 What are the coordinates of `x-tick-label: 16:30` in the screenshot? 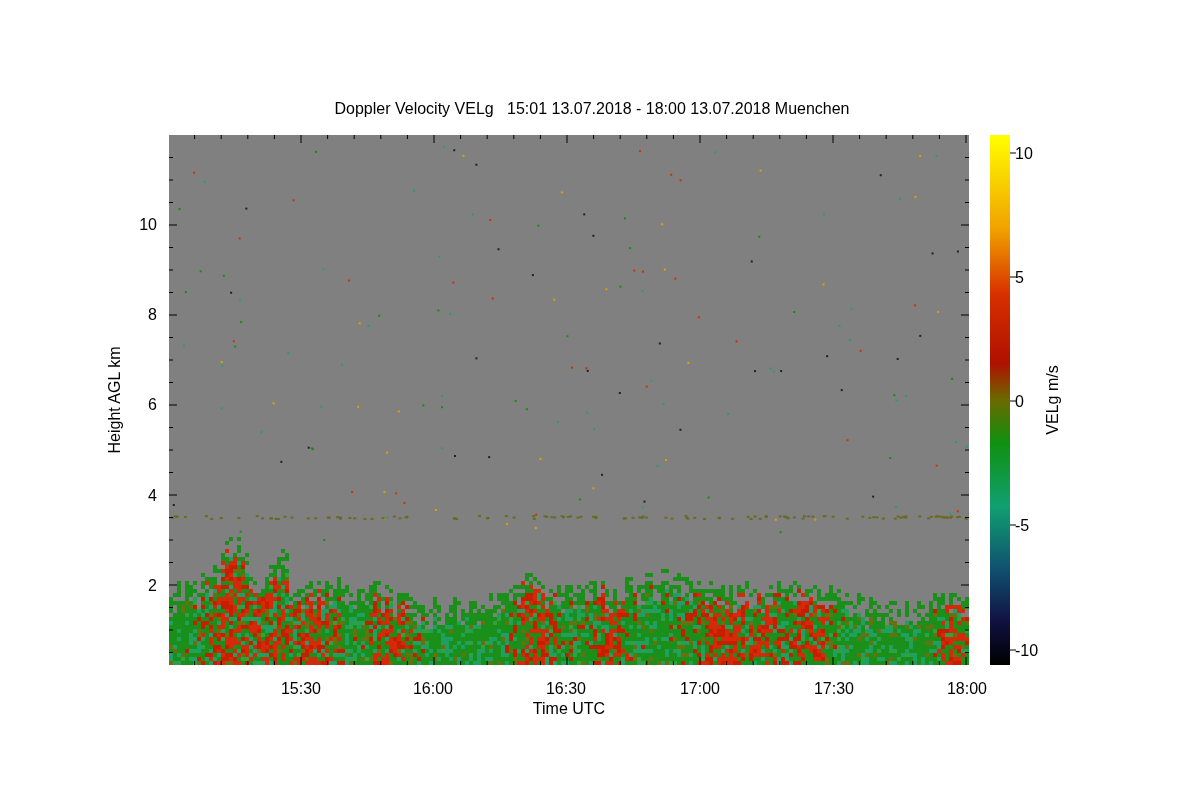 It's located at (566, 688).